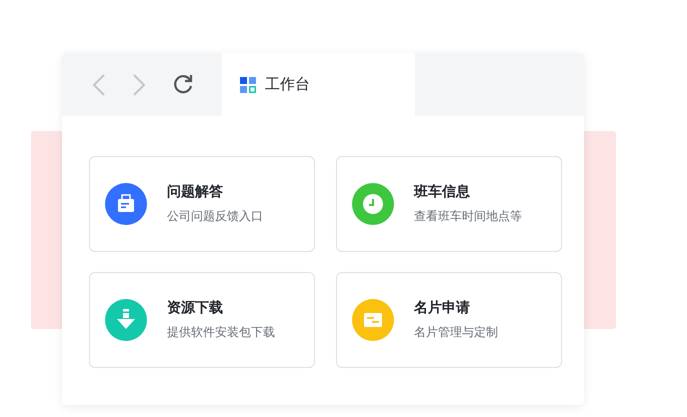  What do you see at coordinates (442, 308) in the screenshot?
I see `app-title: 名片申请` at bounding box center [442, 308].